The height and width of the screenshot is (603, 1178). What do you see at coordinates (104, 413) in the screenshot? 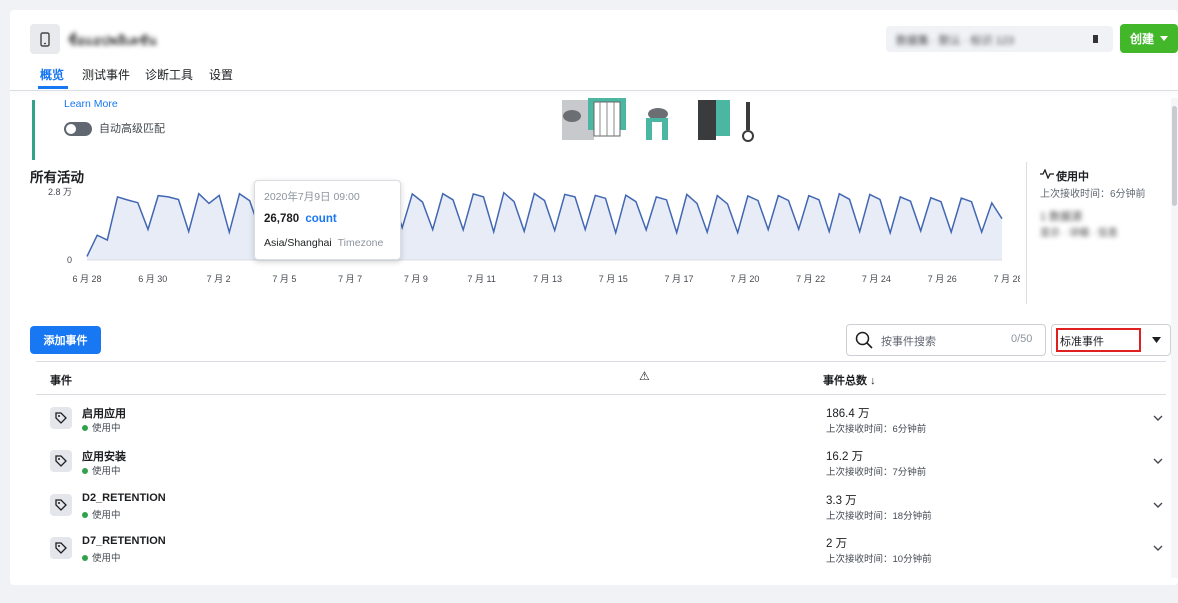
I see `event-name: 启用应用` at bounding box center [104, 413].